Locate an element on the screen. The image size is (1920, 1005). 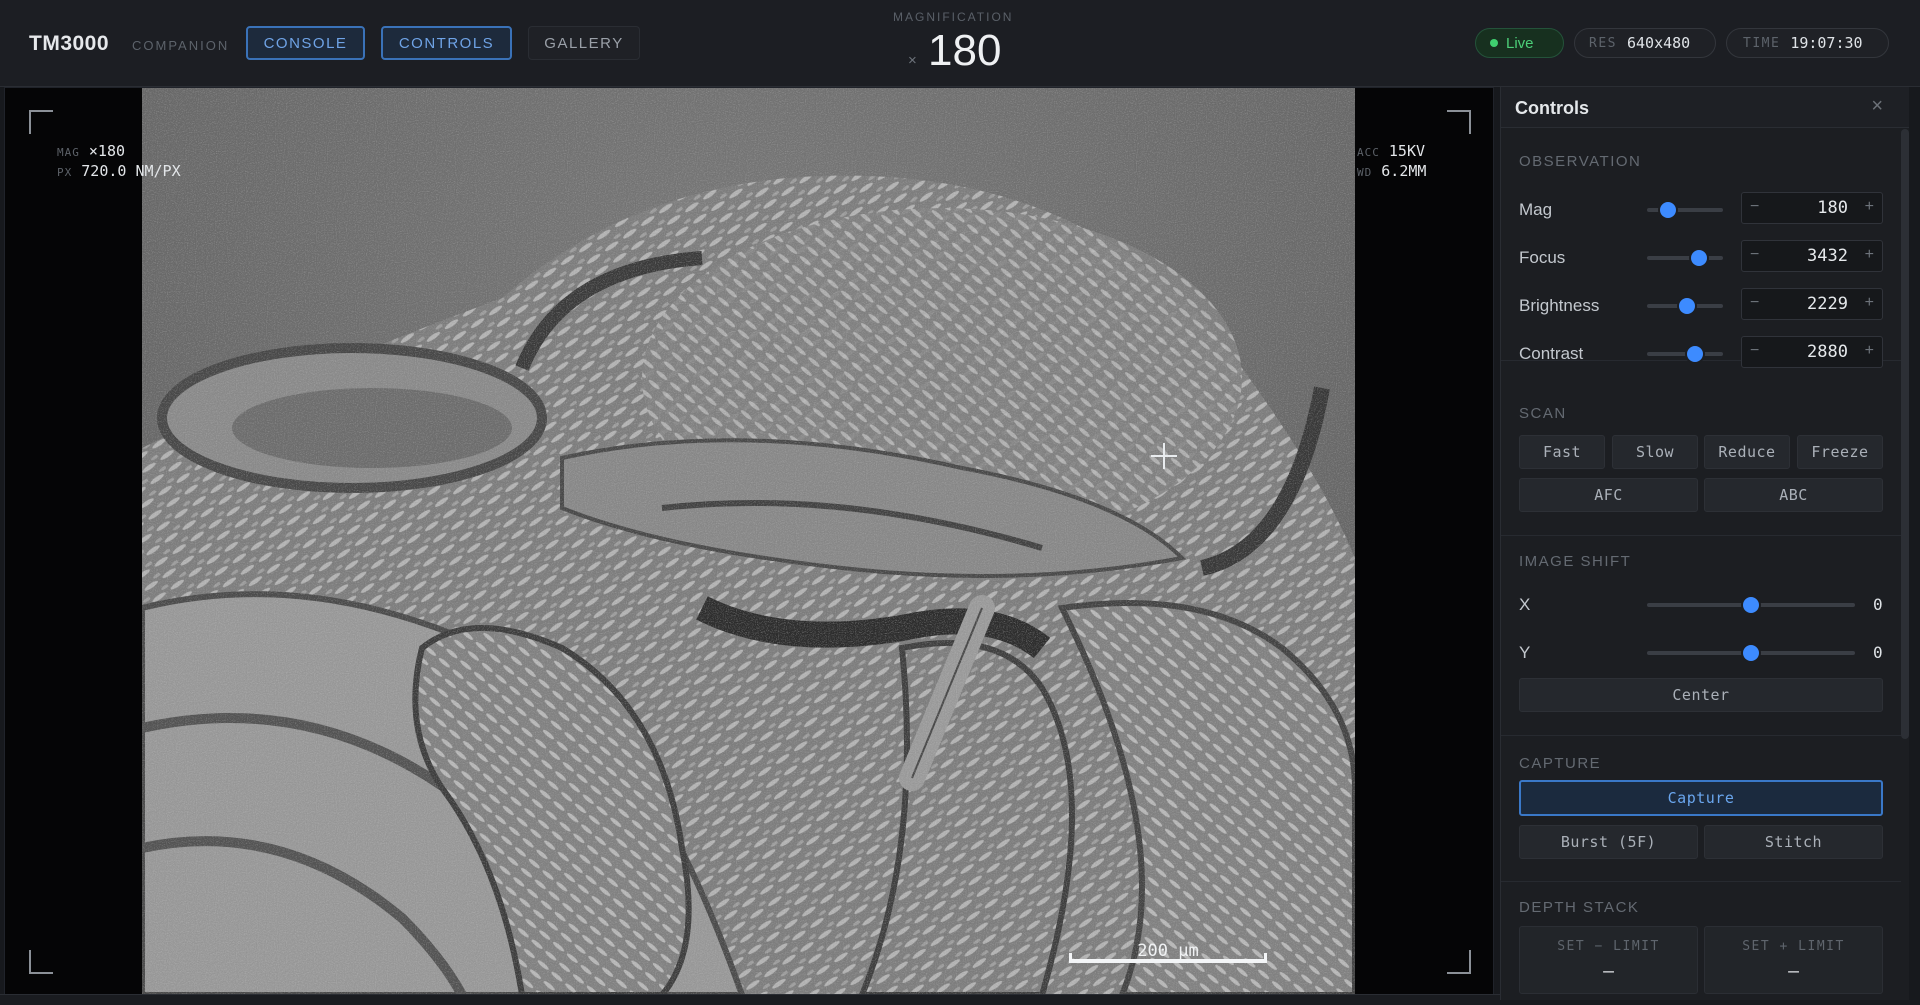
overlay-mag-key: MAG is located at coordinates (68, 152).